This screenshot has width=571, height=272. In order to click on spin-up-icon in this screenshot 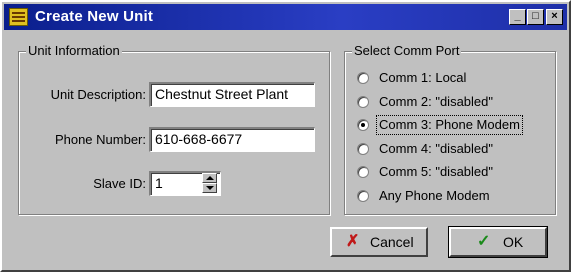, I will do `click(209, 178)`.